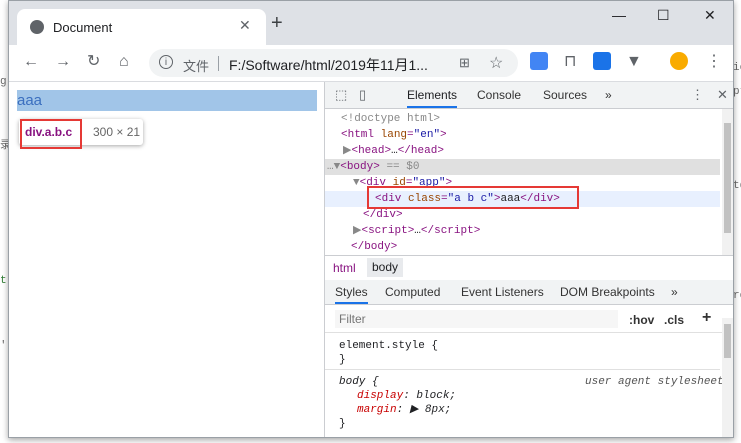  I want to click on tooltip-dimensions: 300 × 21, so click(117, 132).